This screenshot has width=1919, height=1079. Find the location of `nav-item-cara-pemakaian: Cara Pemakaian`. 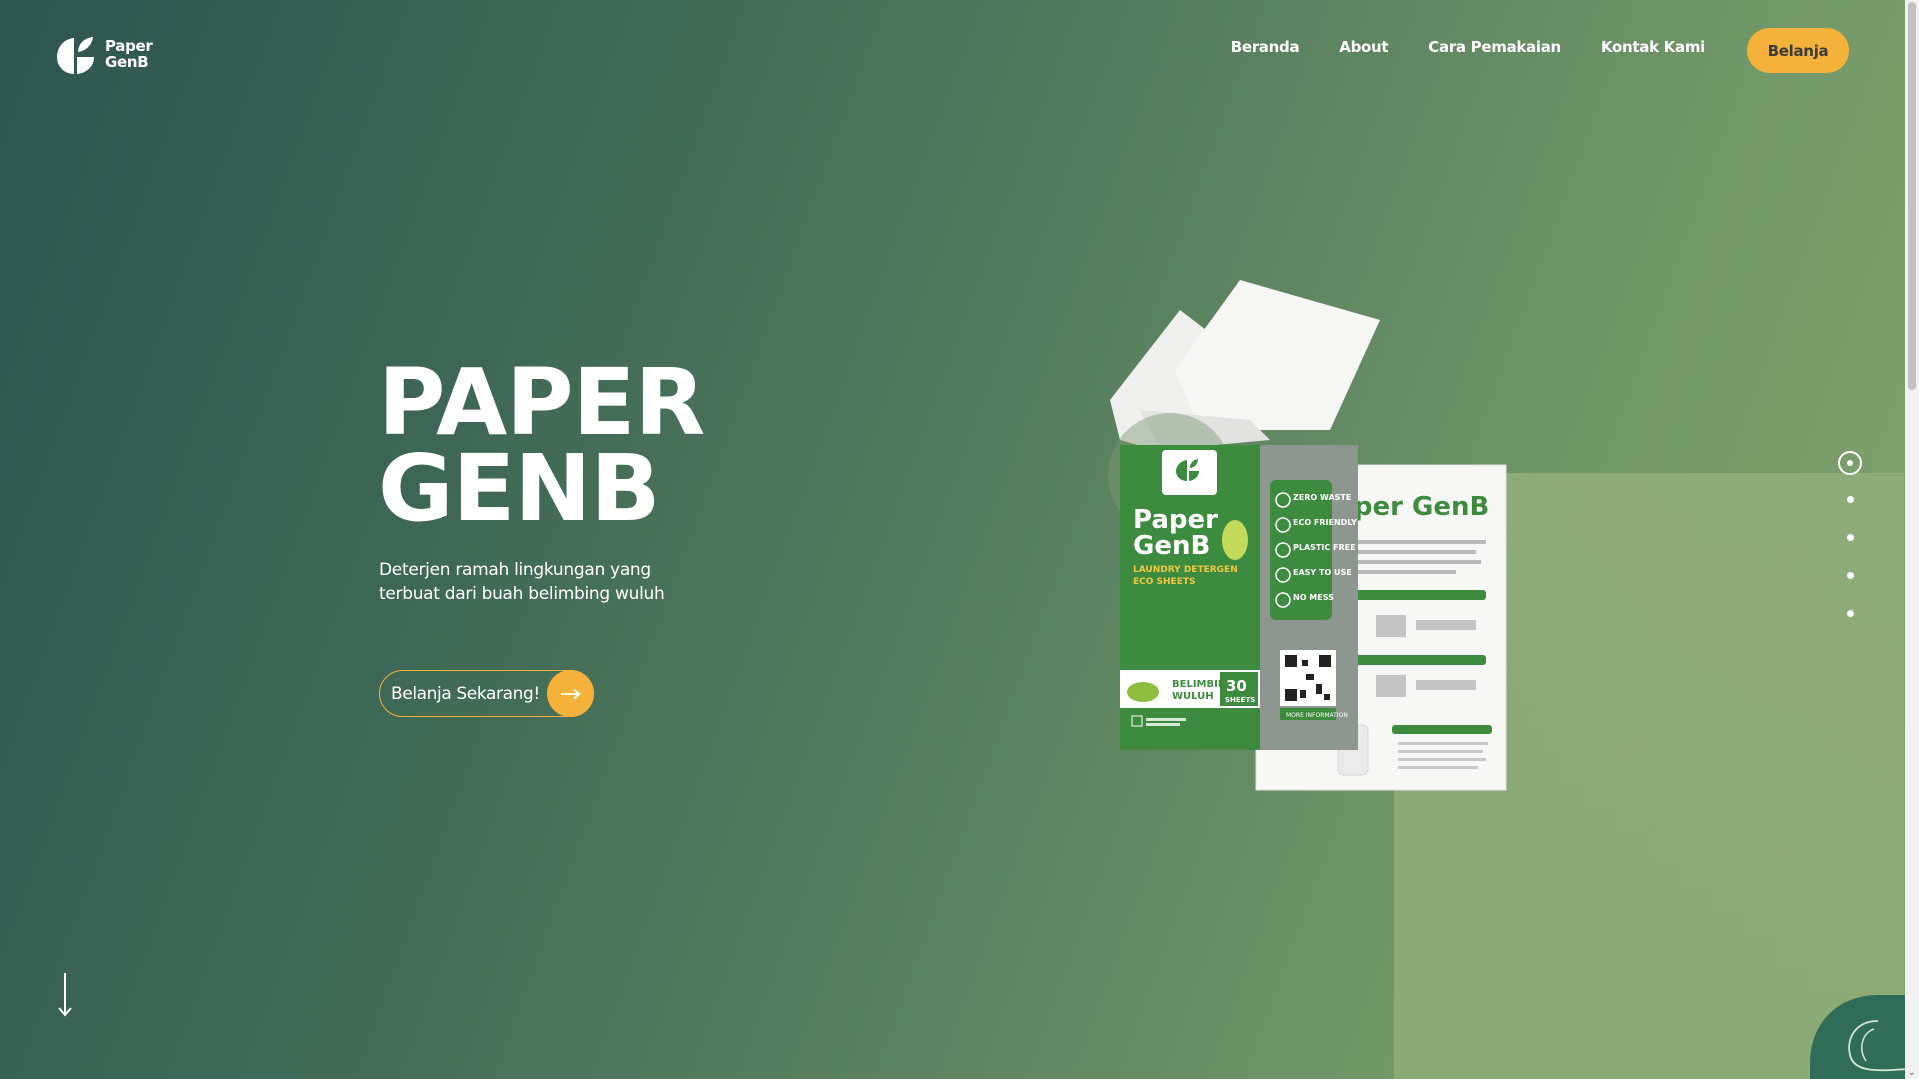

nav-item-cara-pemakaian: Cara Pemakaian is located at coordinates (1494, 47).